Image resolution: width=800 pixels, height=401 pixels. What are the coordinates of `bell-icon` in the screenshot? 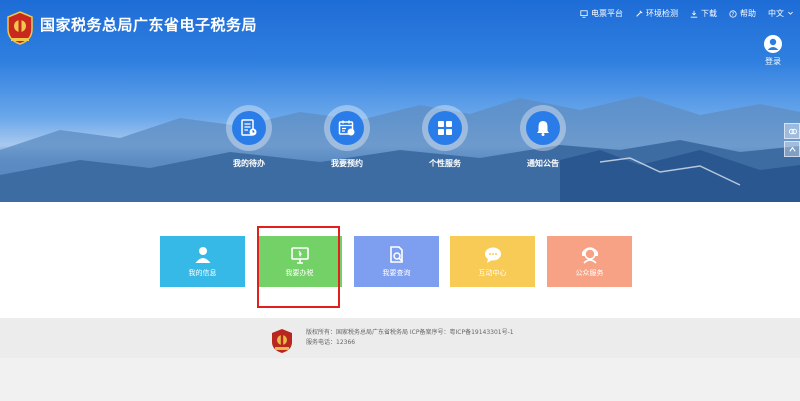 It's located at (543, 128).